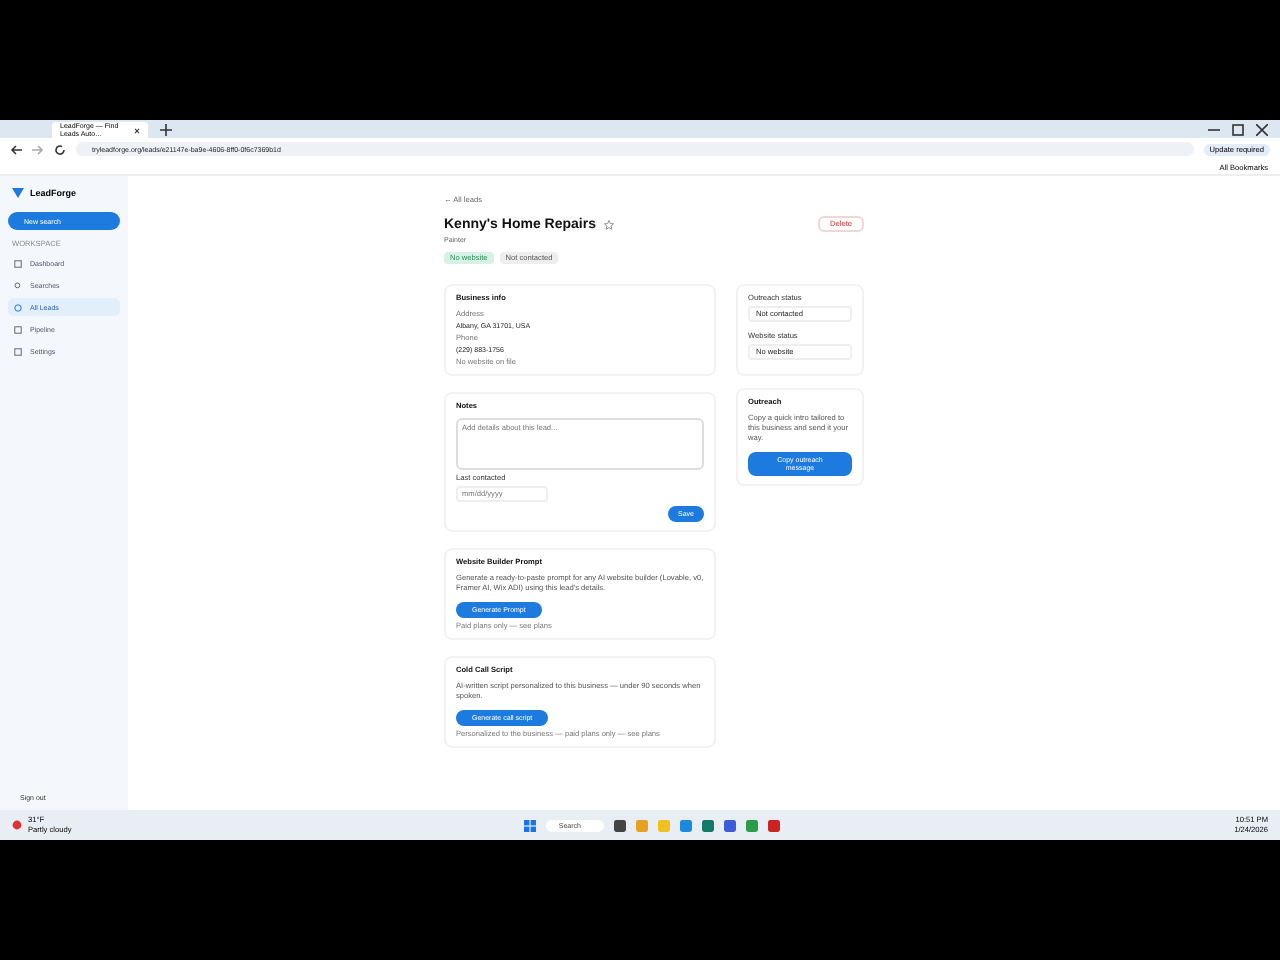 The width and height of the screenshot is (1280, 960). What do you see at coordinates (608, 224) in the screenshot?
I see `star-icon` at bounding box center [608, 224].